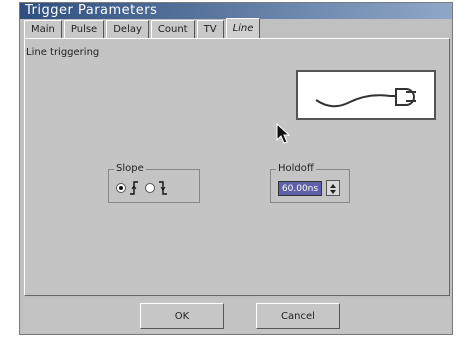 This screenshot has height=339, width=473. I want to click on slope-rising-radio, so click(121, 188).